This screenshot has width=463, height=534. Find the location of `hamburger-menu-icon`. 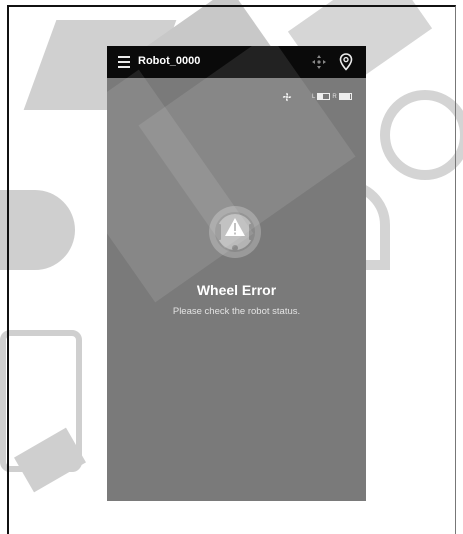

hamburger-menu-icon is located at coordinates (124, 62).